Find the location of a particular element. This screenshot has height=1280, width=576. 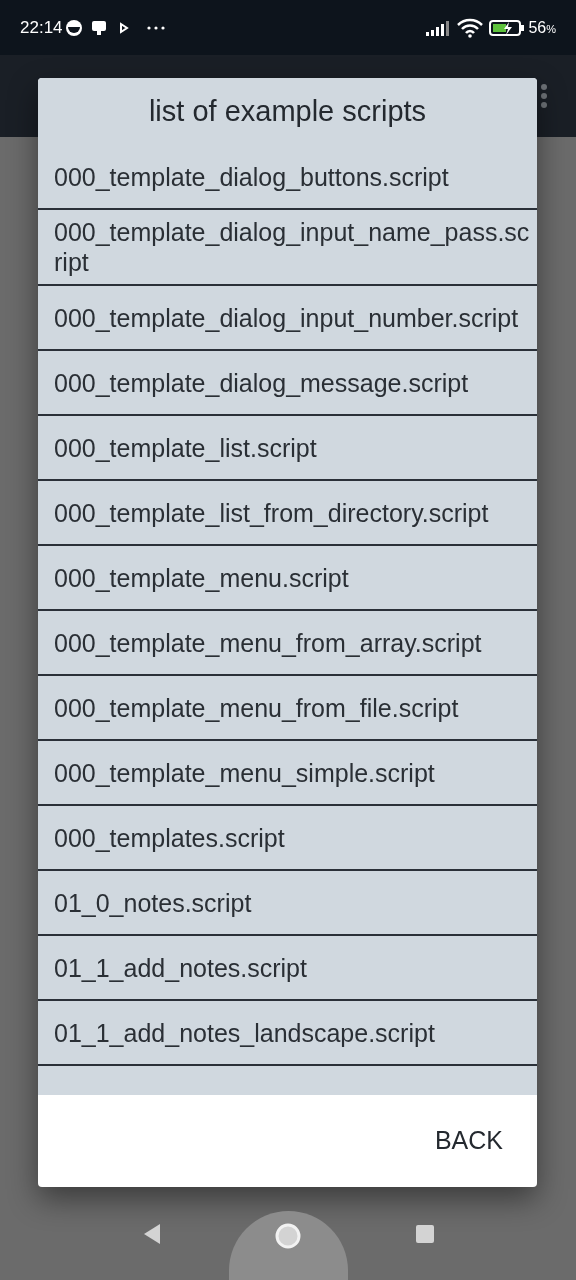

battery-percent: 56% is located at coordinates (542, 27).